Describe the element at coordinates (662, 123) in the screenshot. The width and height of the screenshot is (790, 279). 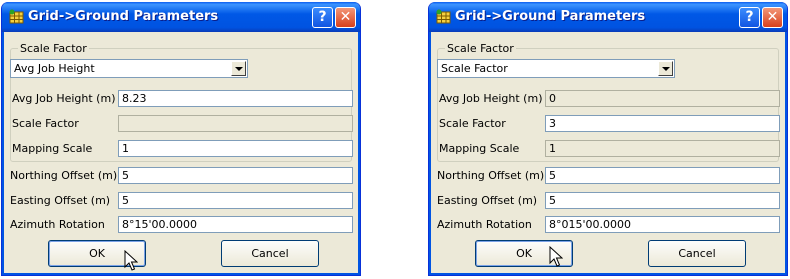
I see `scale-factor-field: 3` at that location.